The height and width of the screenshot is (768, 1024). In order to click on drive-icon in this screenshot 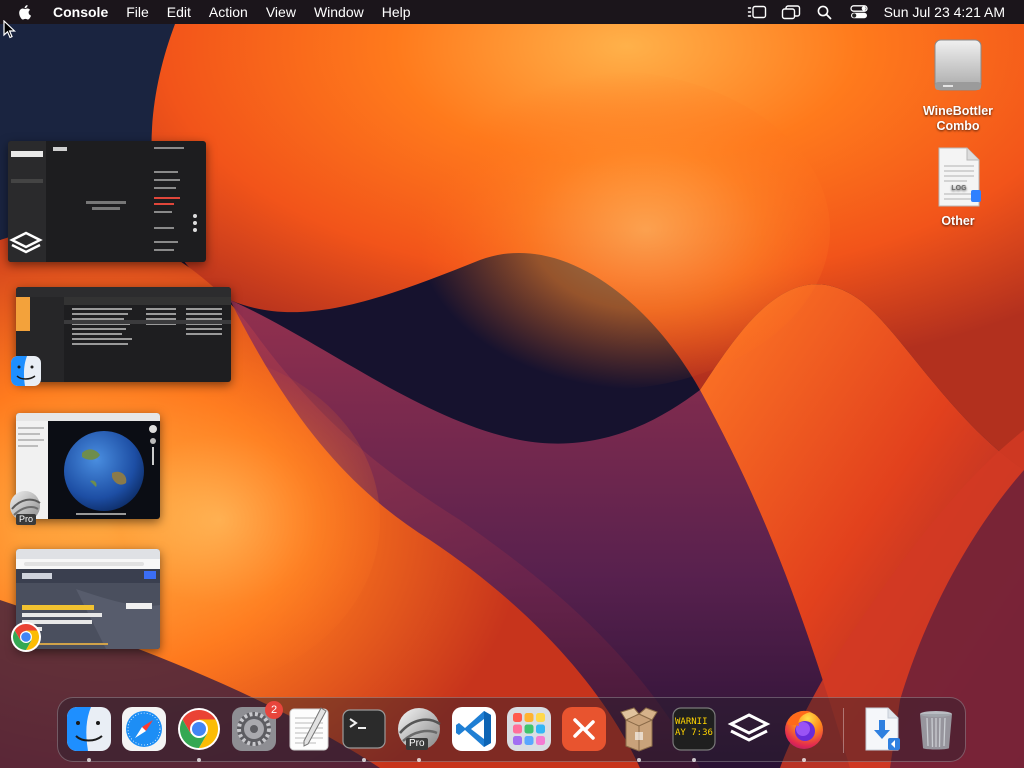, I will do `click(958, 65)`.